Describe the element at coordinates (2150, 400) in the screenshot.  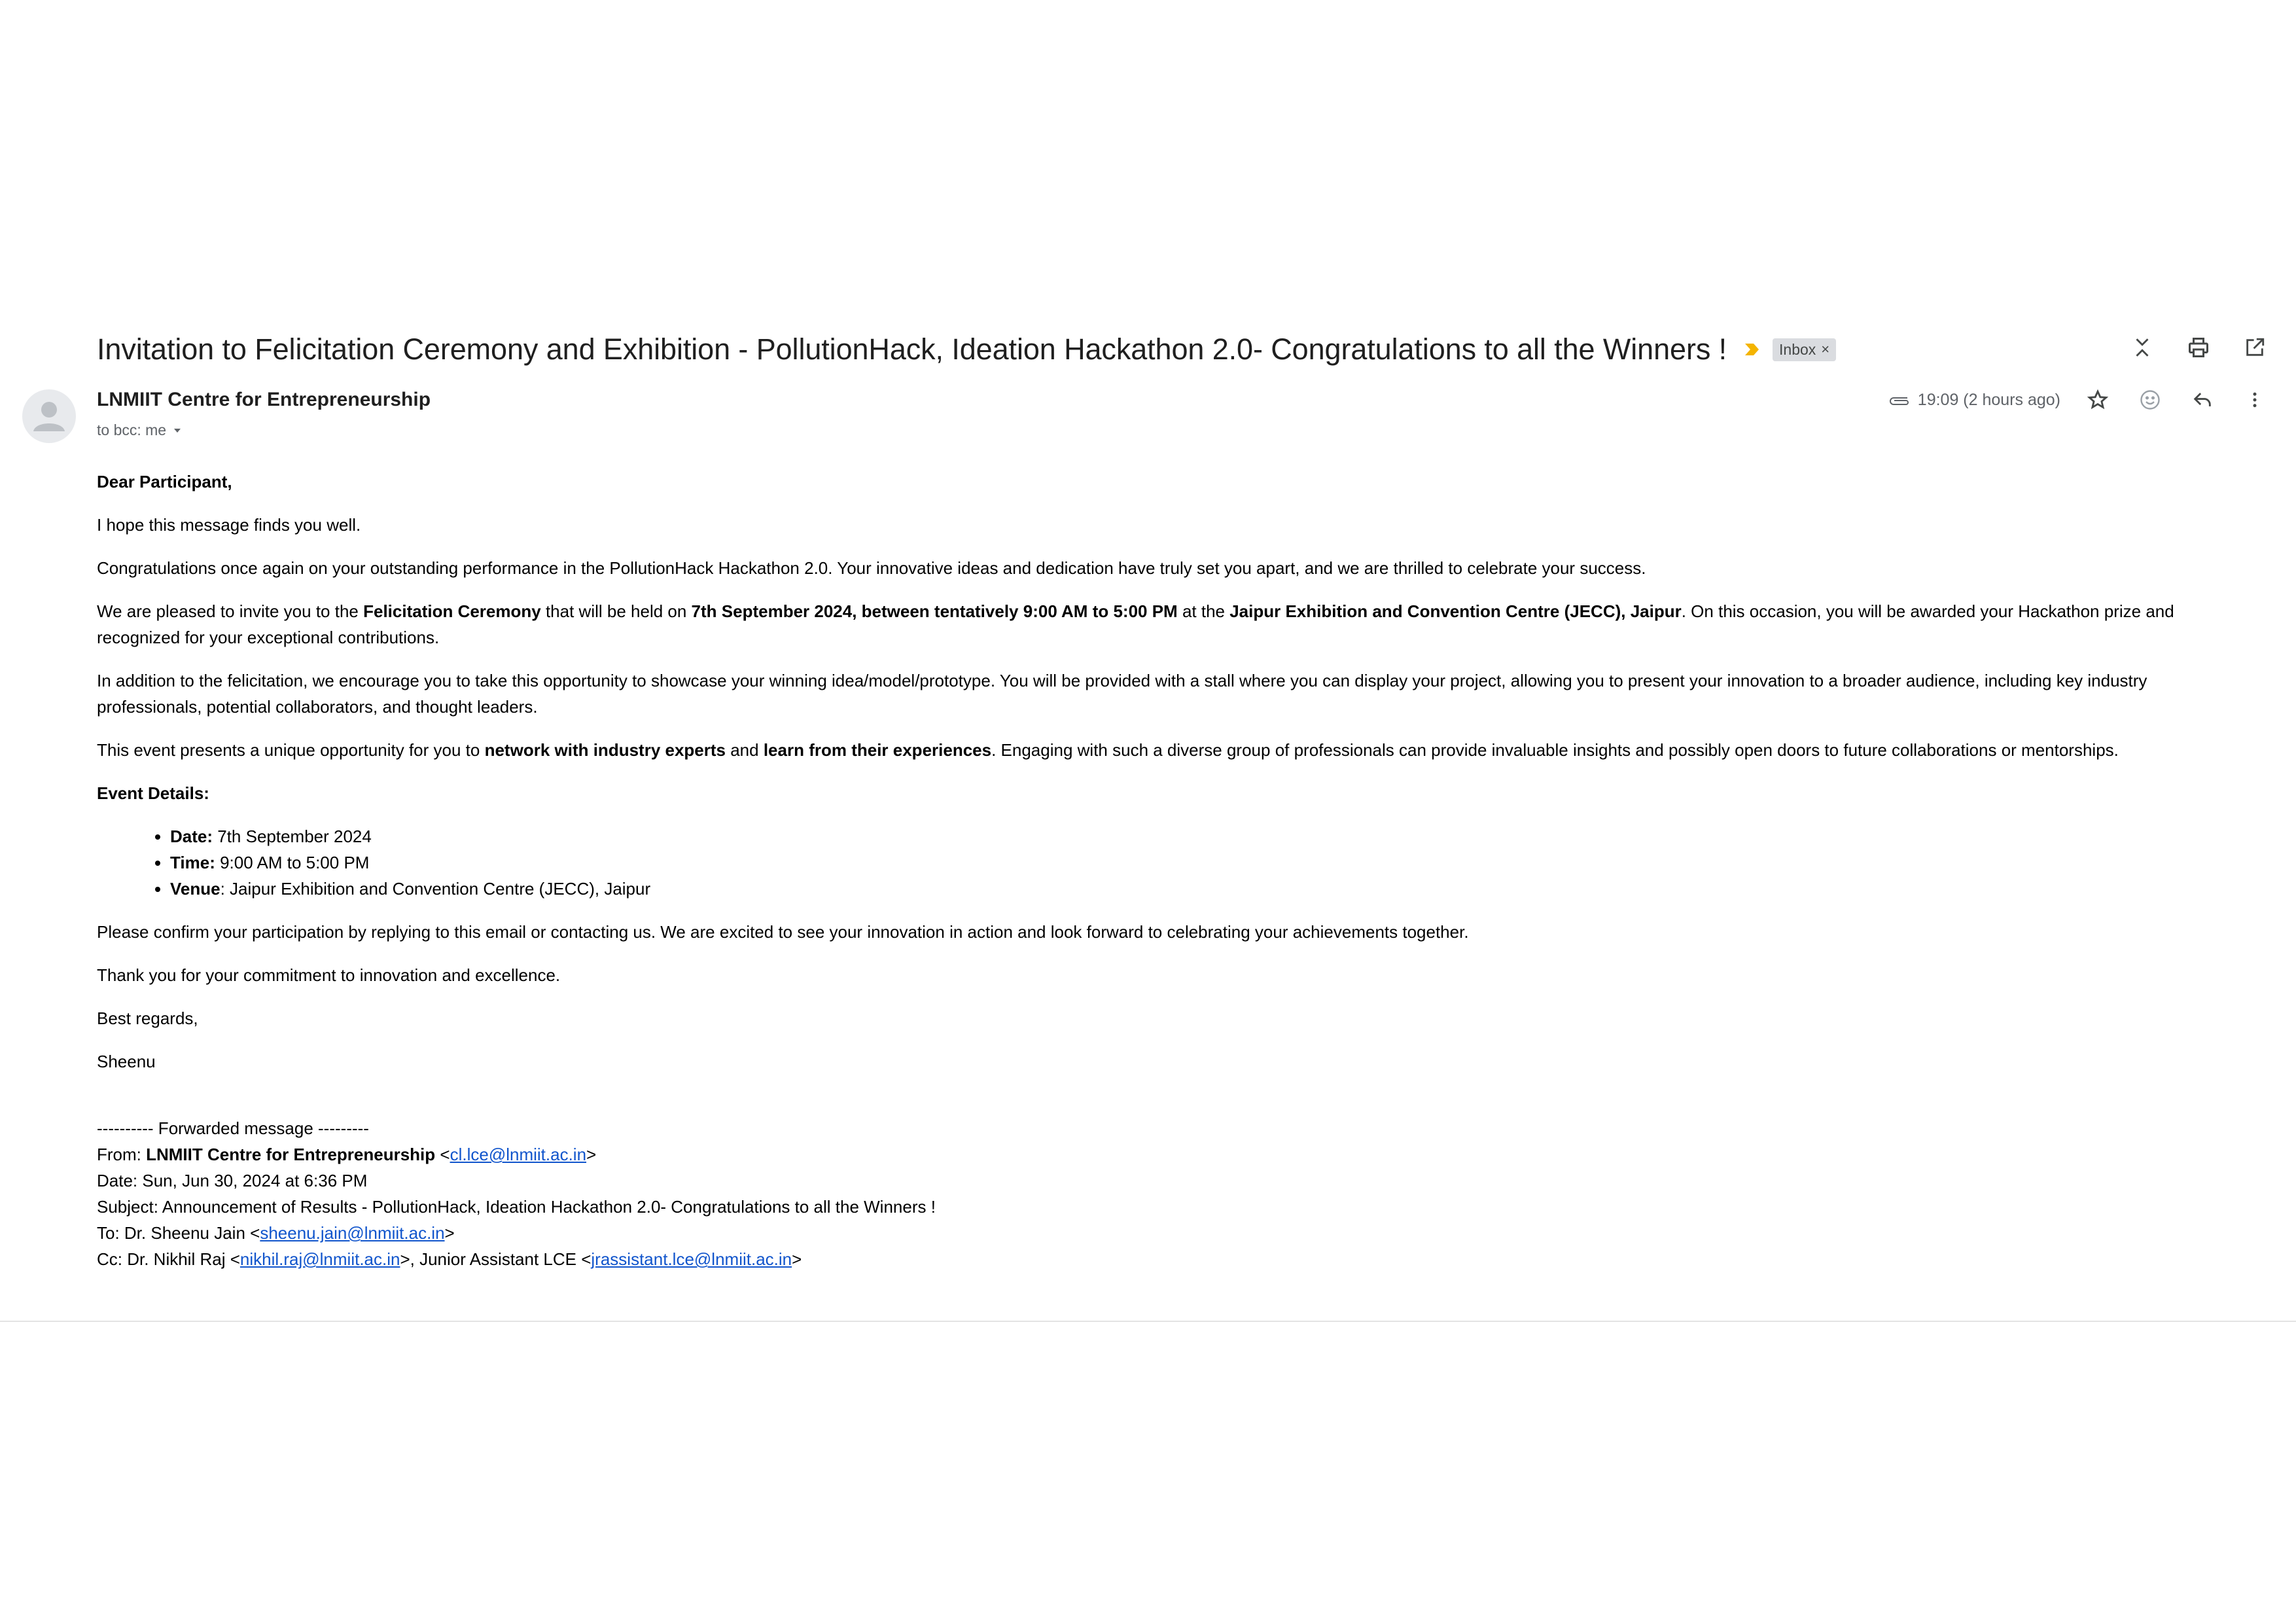
I see `emoji-icon` at that location.